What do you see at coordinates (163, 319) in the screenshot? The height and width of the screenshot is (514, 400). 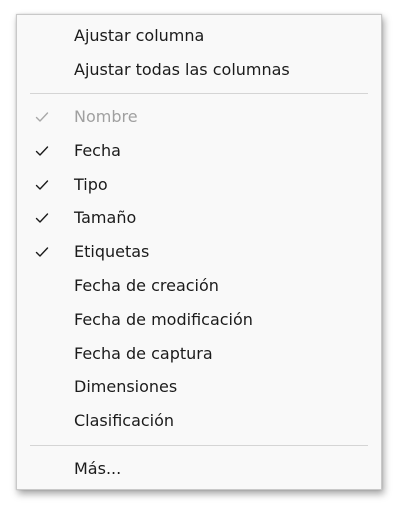 I see `menu-item-label: Fecha de modificación` at bounding box center [163, 319].